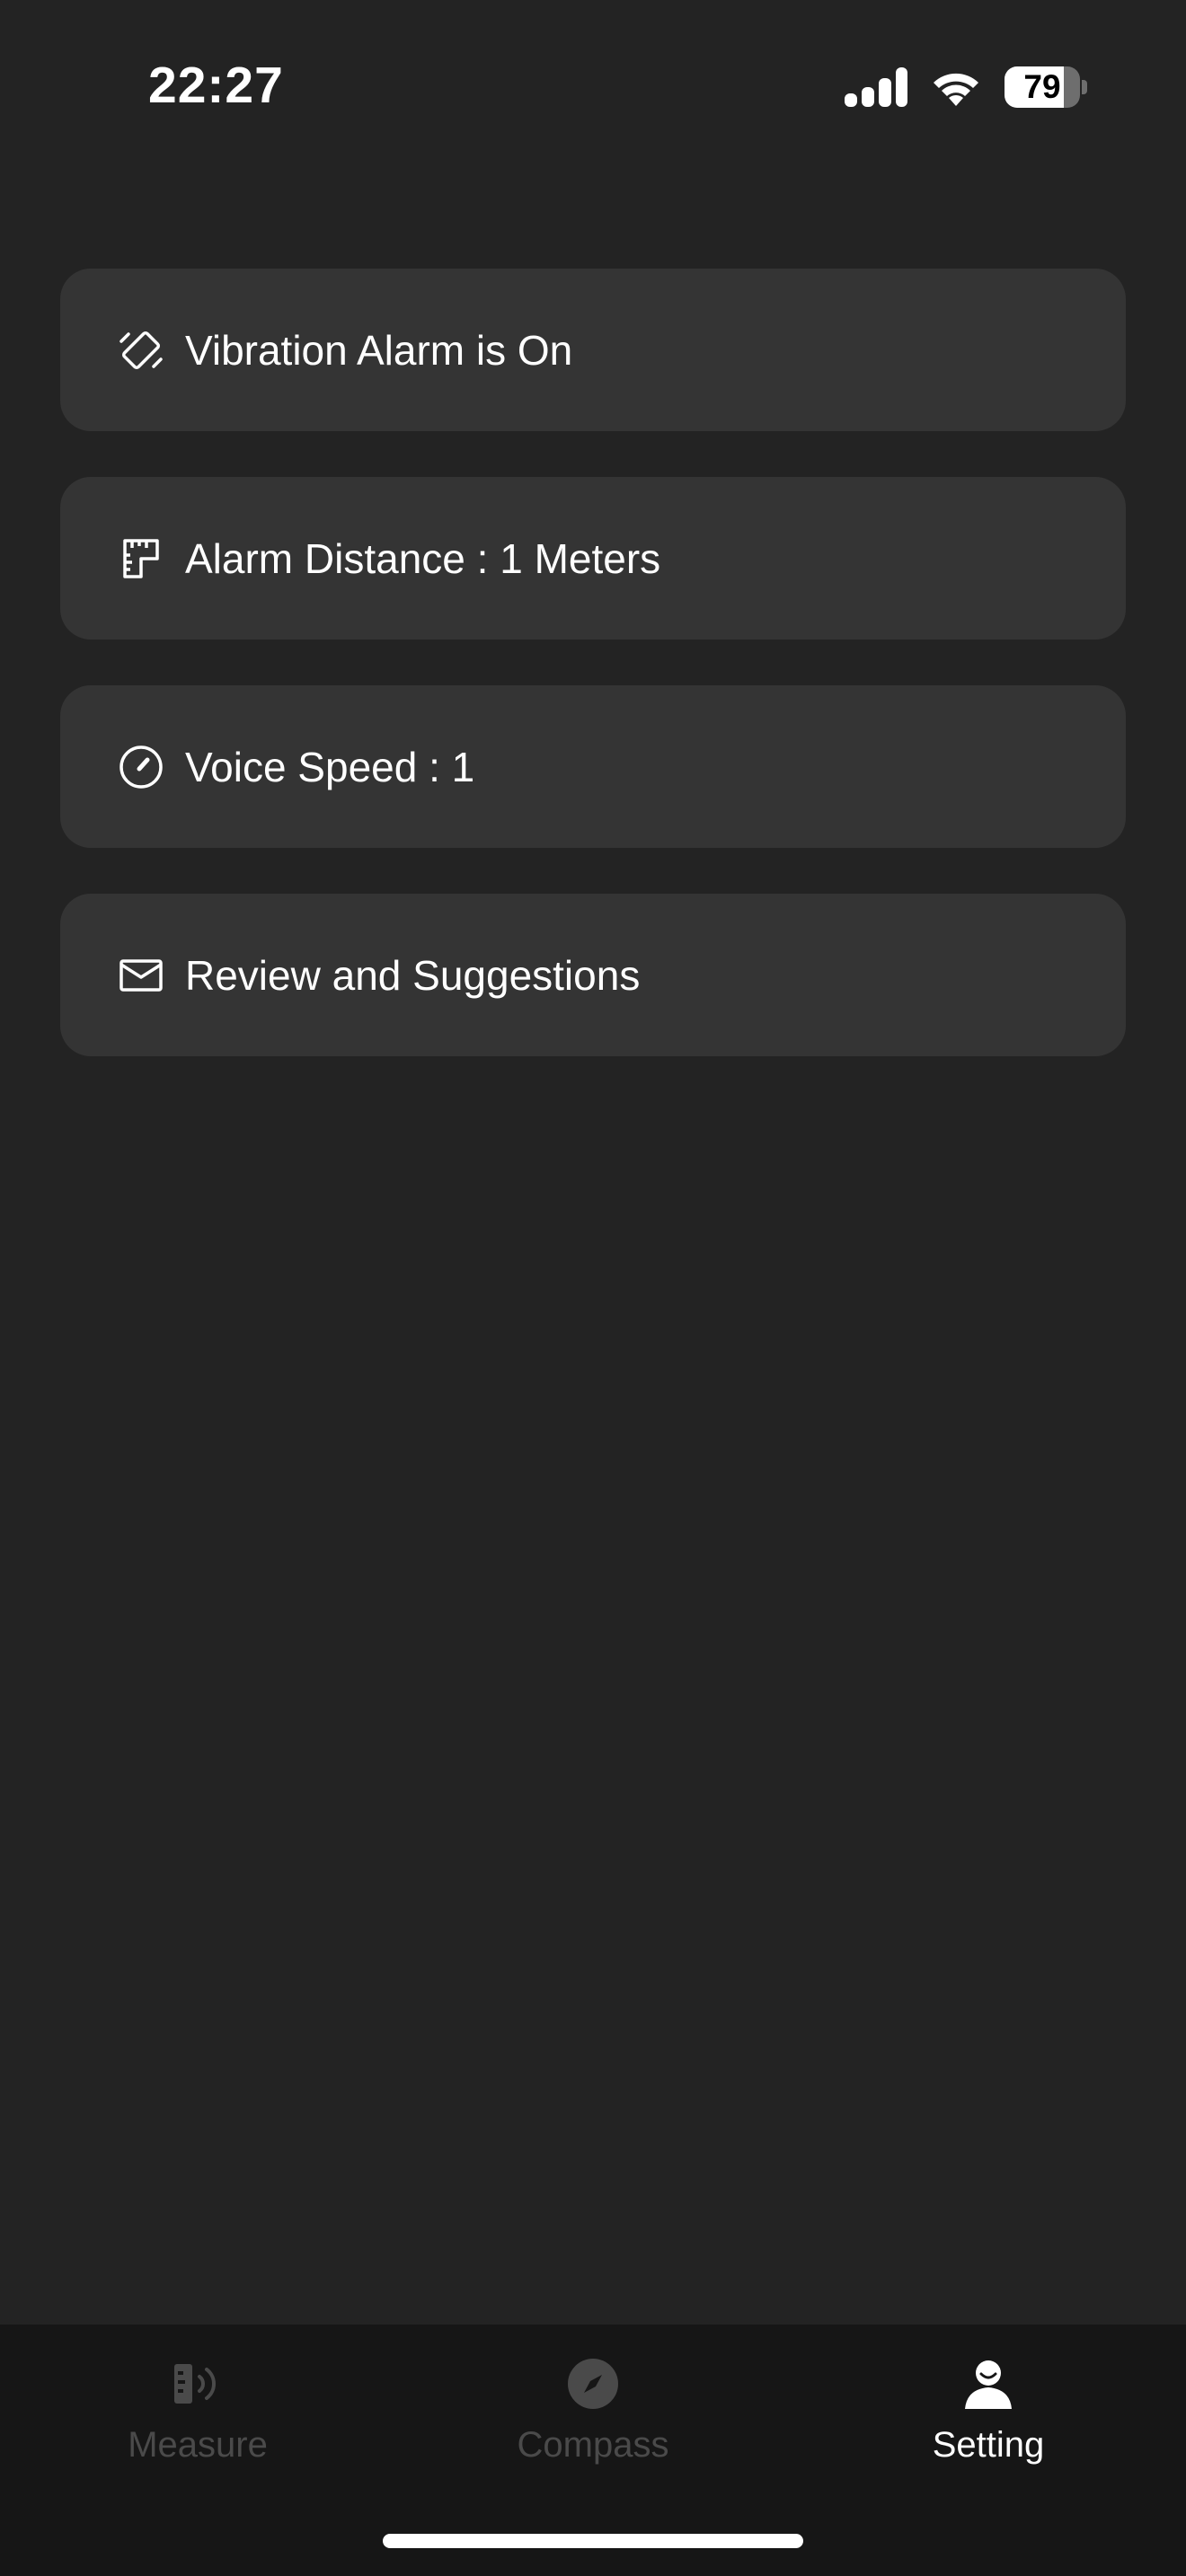  What do you see at coordinates (956, 89) in the screenshot?
I see `wifi-icon` at bounding box center [956, 89].